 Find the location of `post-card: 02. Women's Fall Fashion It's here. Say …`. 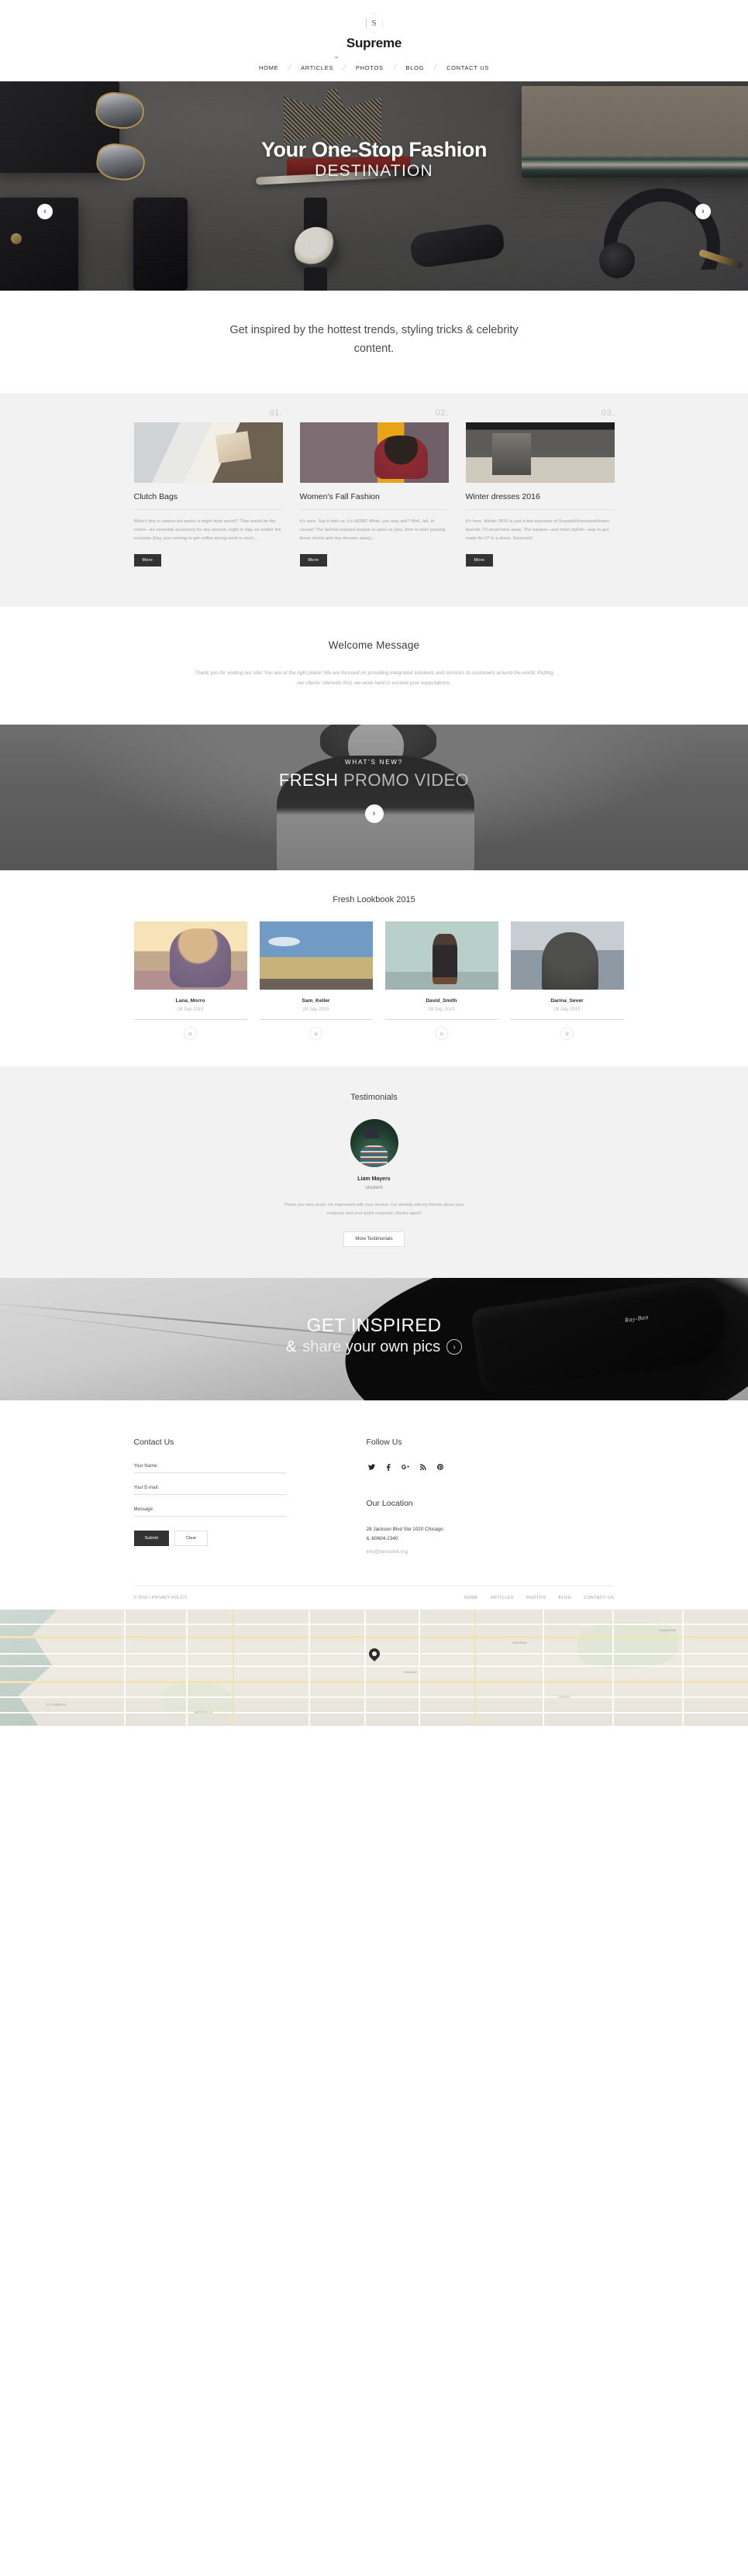

post-card: 02. Women's Fall Fashion It's here. Say … is located at coordinates (374, 487).